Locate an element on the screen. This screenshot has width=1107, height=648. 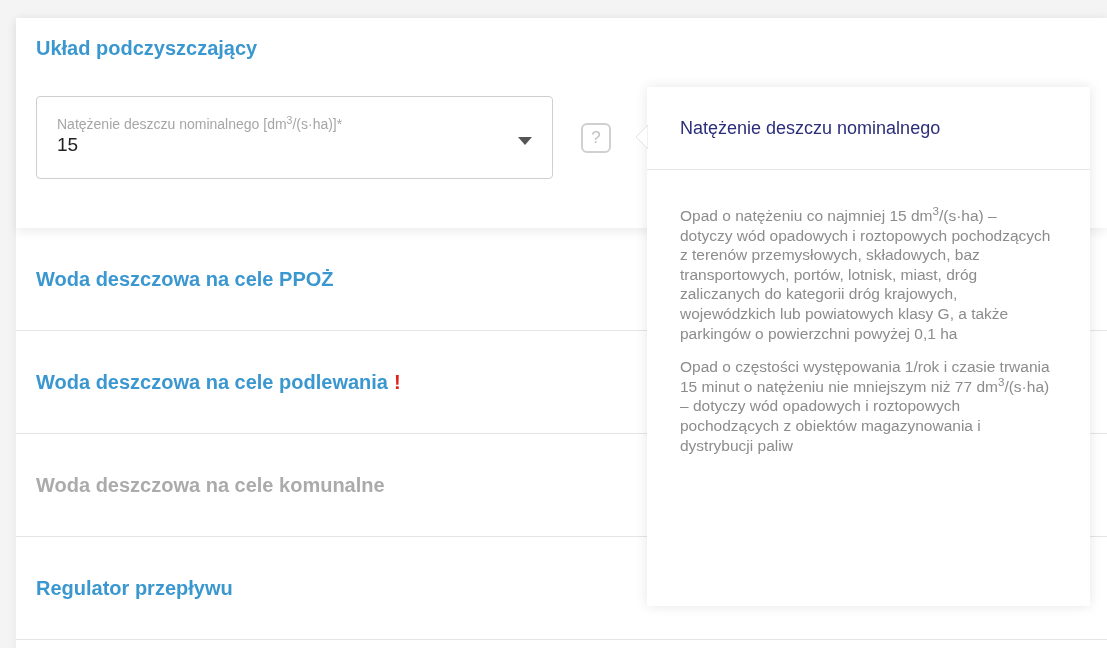
caret-icon is located at coordinates (525, 141).